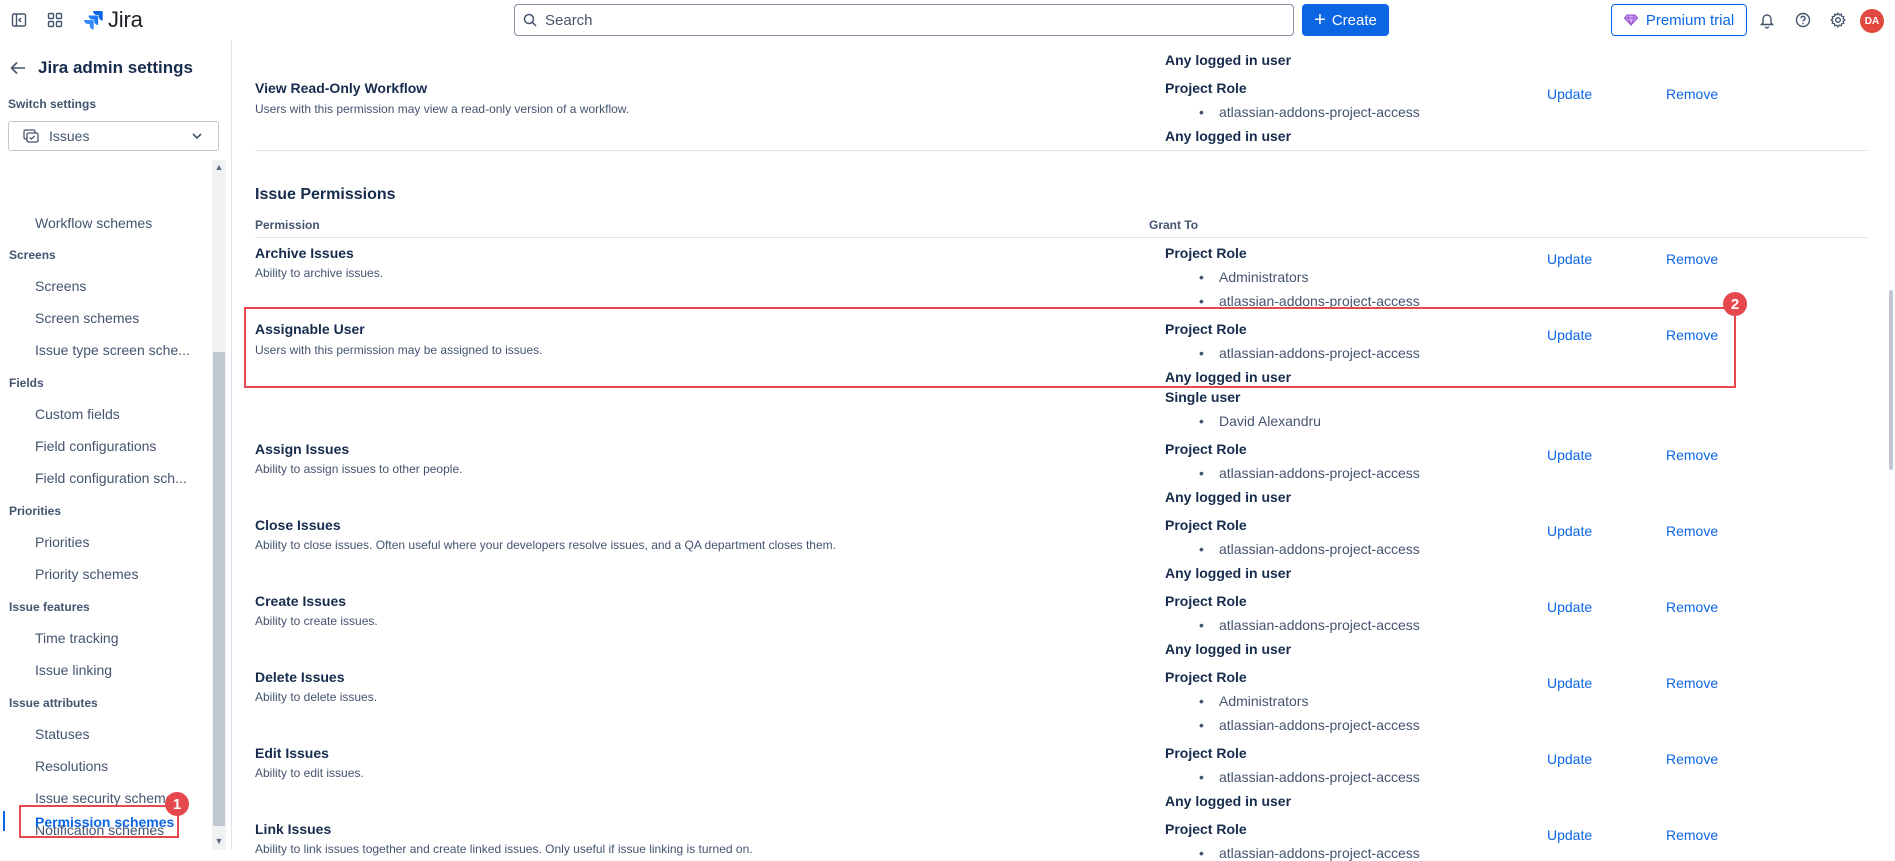 The image size is (1895, 861). Describe the element at coordinates (287, 225) in the screenshot. I see `column-header-permission: Permission` at that location.